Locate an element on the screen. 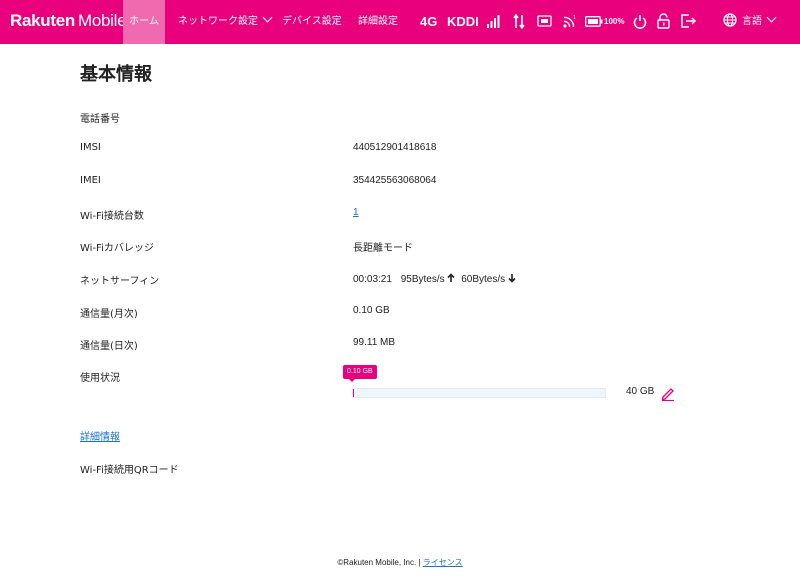  language-label: 言語 is located at coordinates (752, 21).